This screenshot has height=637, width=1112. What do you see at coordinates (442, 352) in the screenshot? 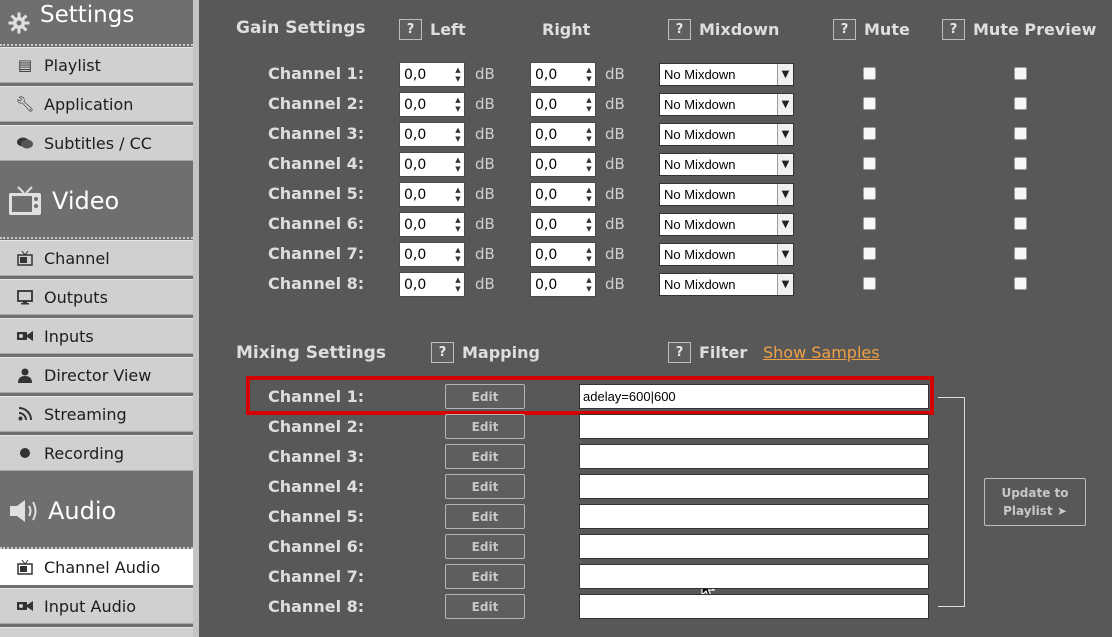
I see `help-button-mapping: ?` at bounding box center [442, 352].